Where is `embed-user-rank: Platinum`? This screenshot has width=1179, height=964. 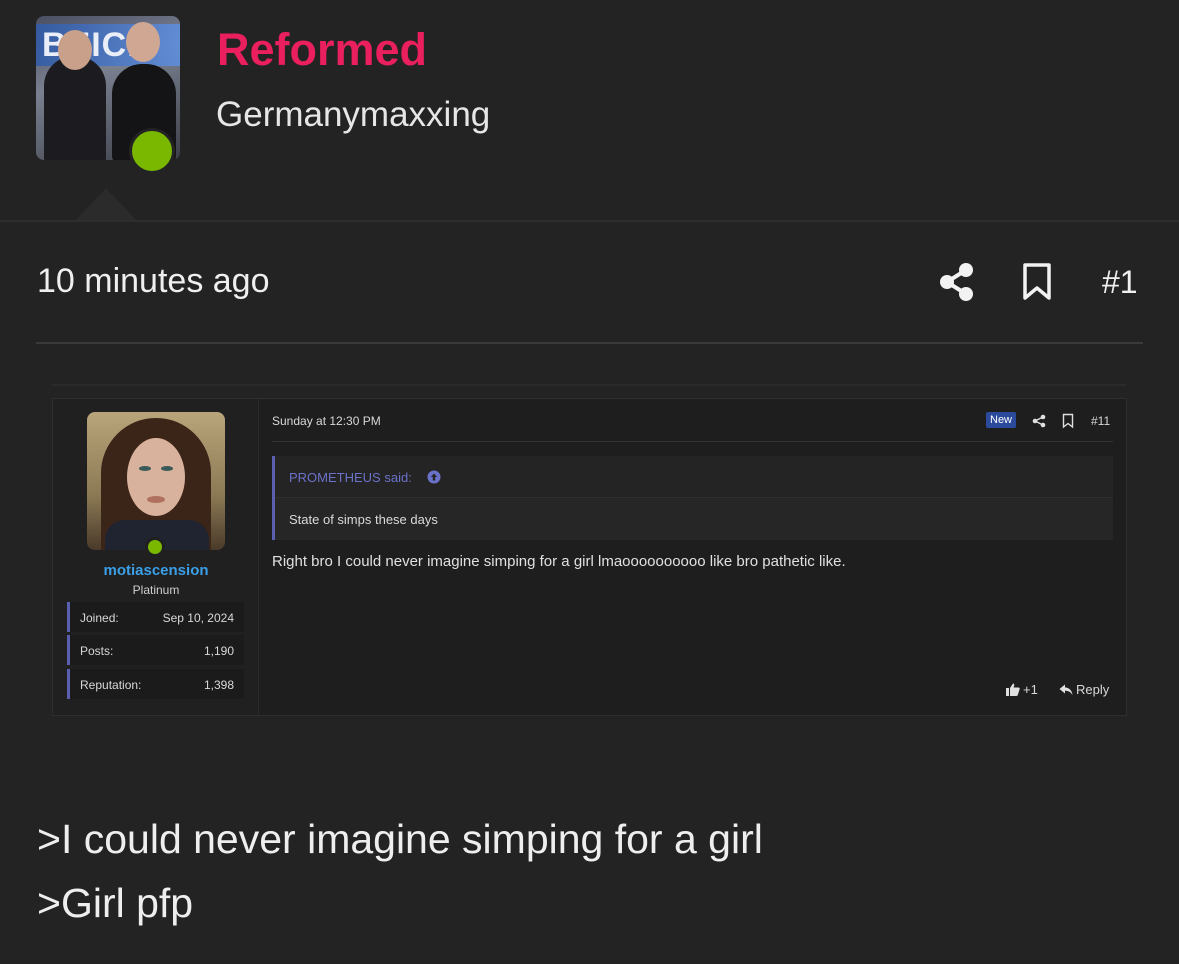
embed-user-rank: Platinum is located at coordinates (156, 590).